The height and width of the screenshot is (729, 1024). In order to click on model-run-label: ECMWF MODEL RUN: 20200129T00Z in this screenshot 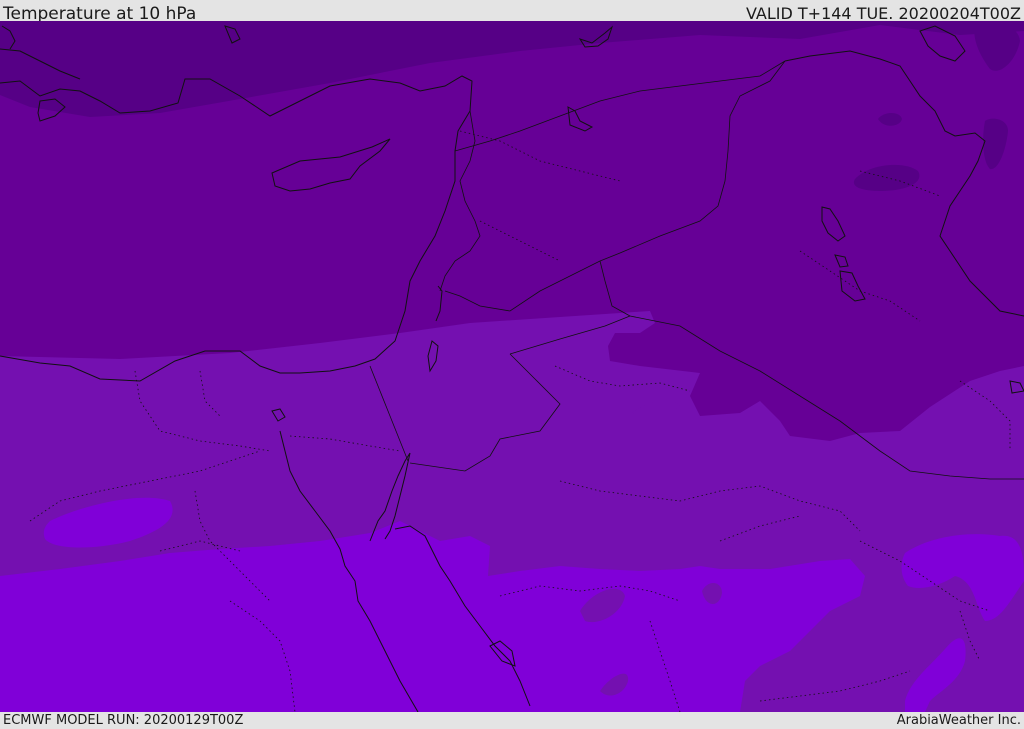, I will do `click(123, 720)`.